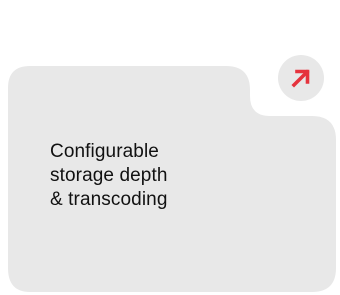 This screenshot has width=340, height=295. I want to click on feature-description: Configurable storage depth & transcoding, so click(109, 175).